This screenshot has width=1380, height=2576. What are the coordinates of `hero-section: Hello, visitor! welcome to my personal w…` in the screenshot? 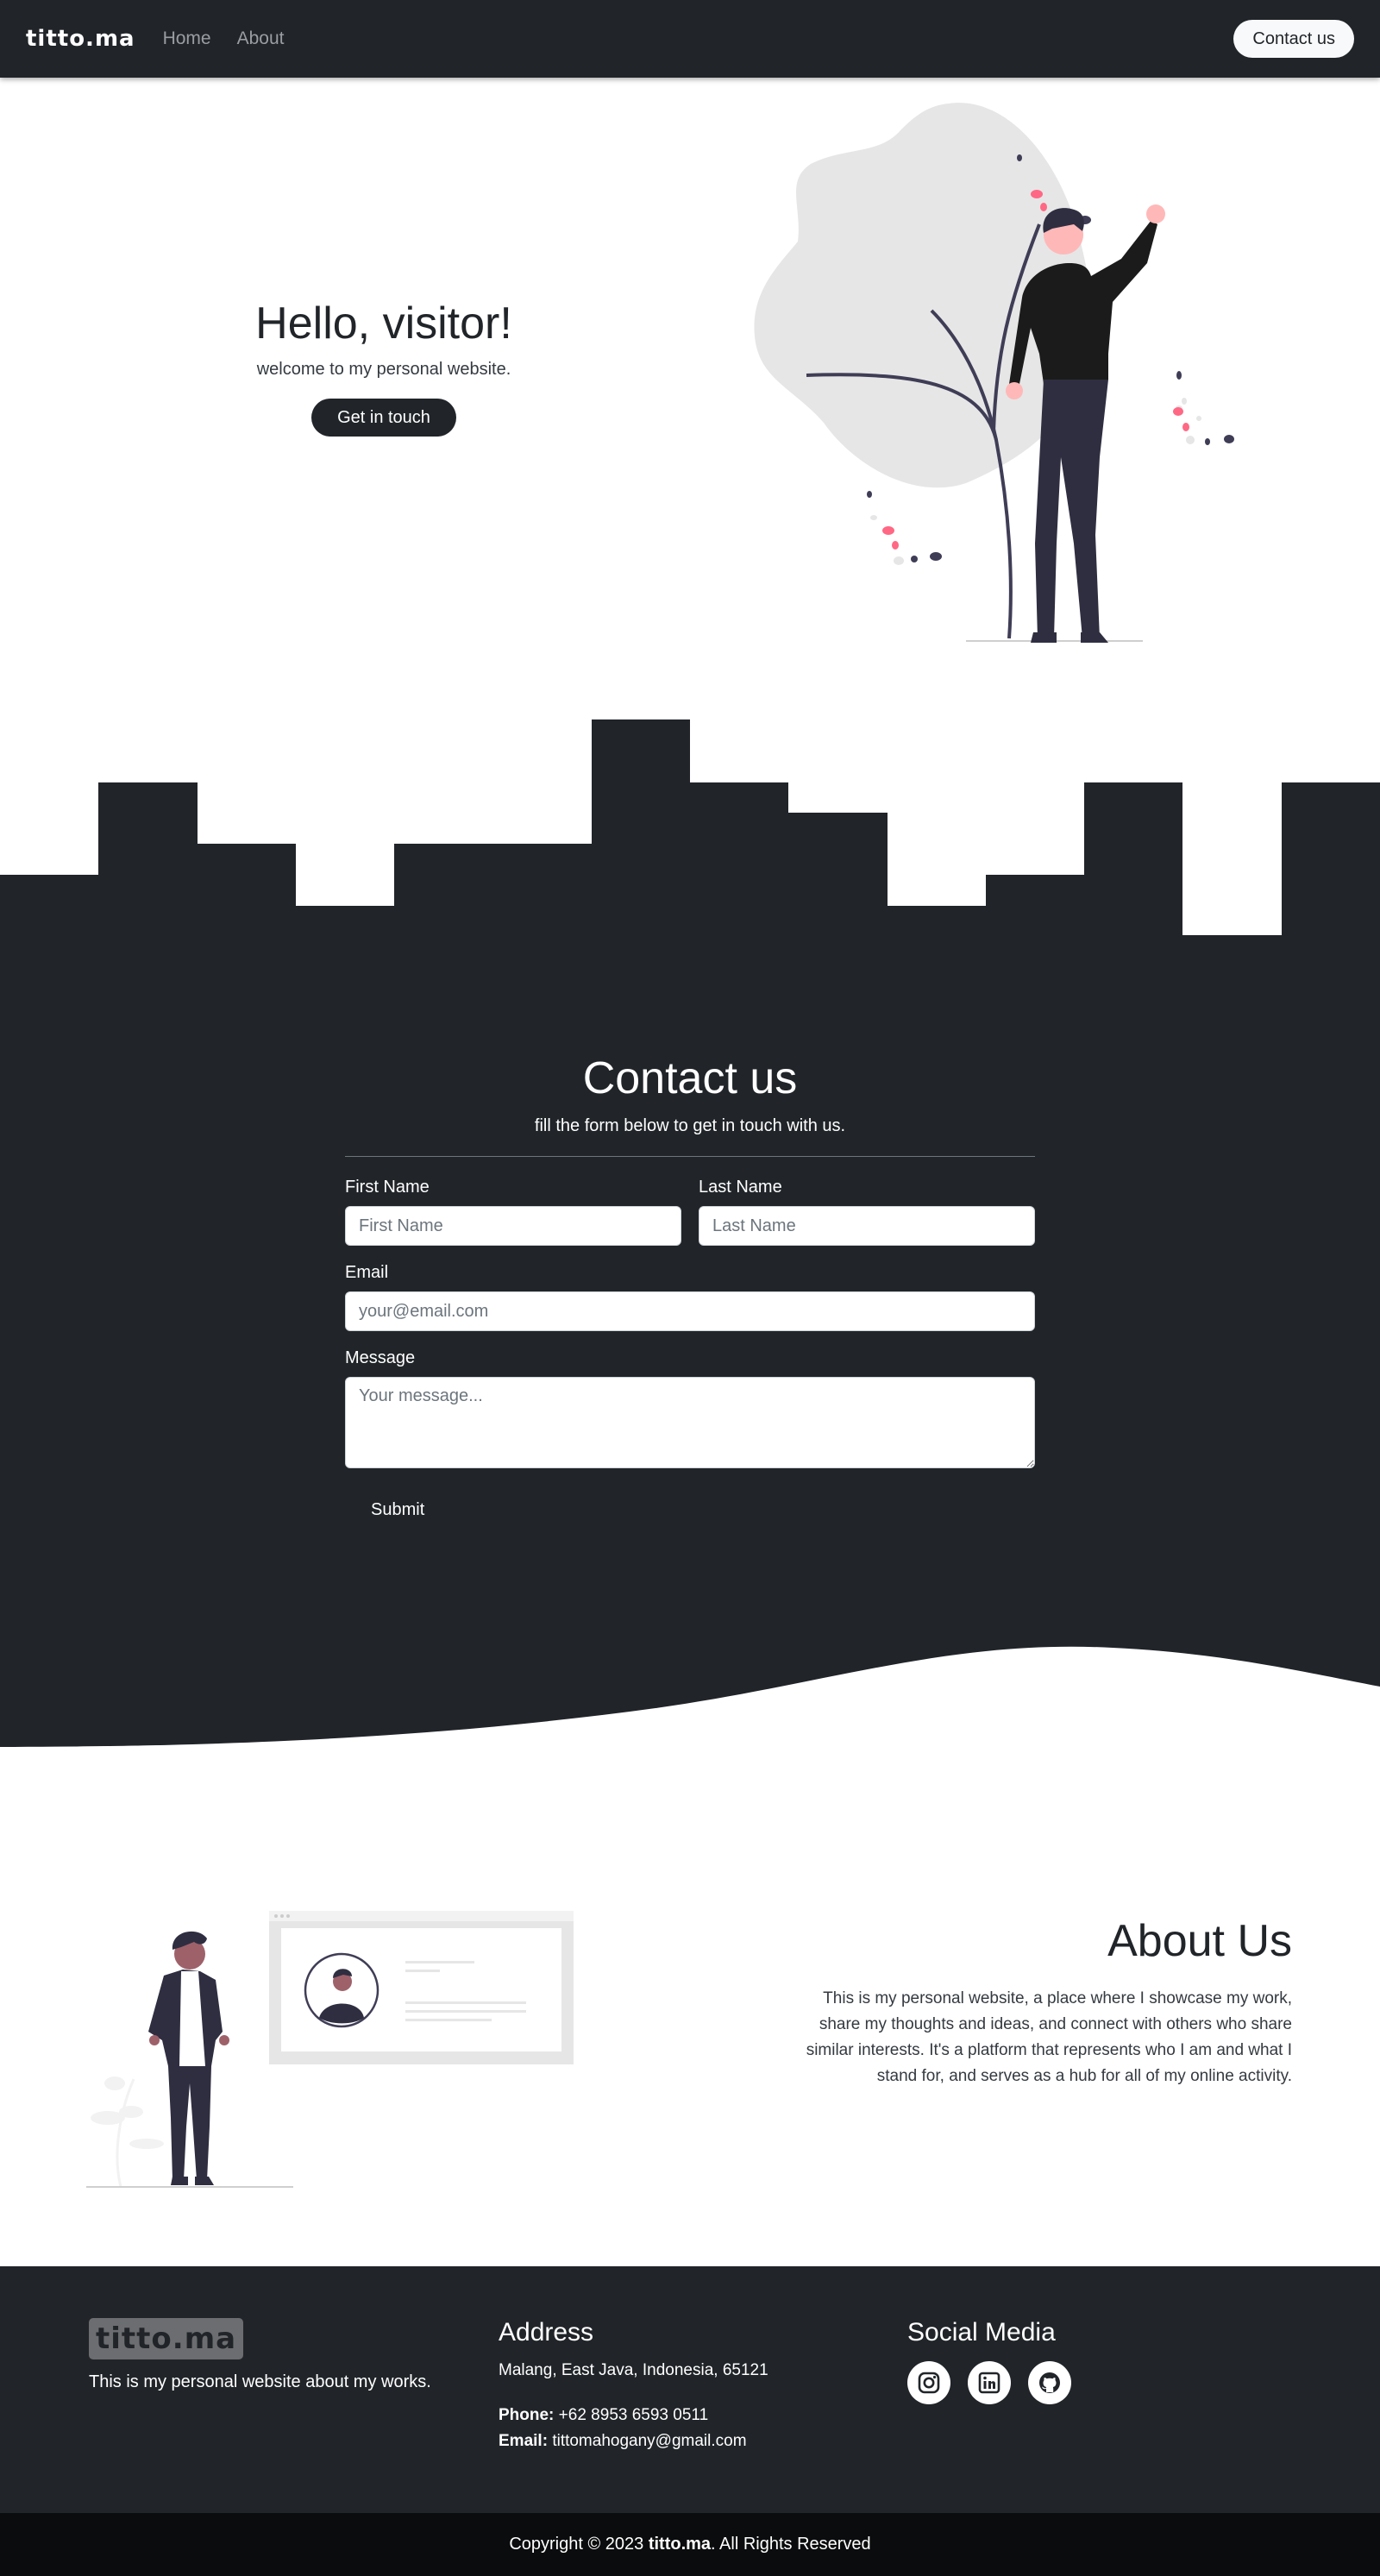 It's located at (384, 367).